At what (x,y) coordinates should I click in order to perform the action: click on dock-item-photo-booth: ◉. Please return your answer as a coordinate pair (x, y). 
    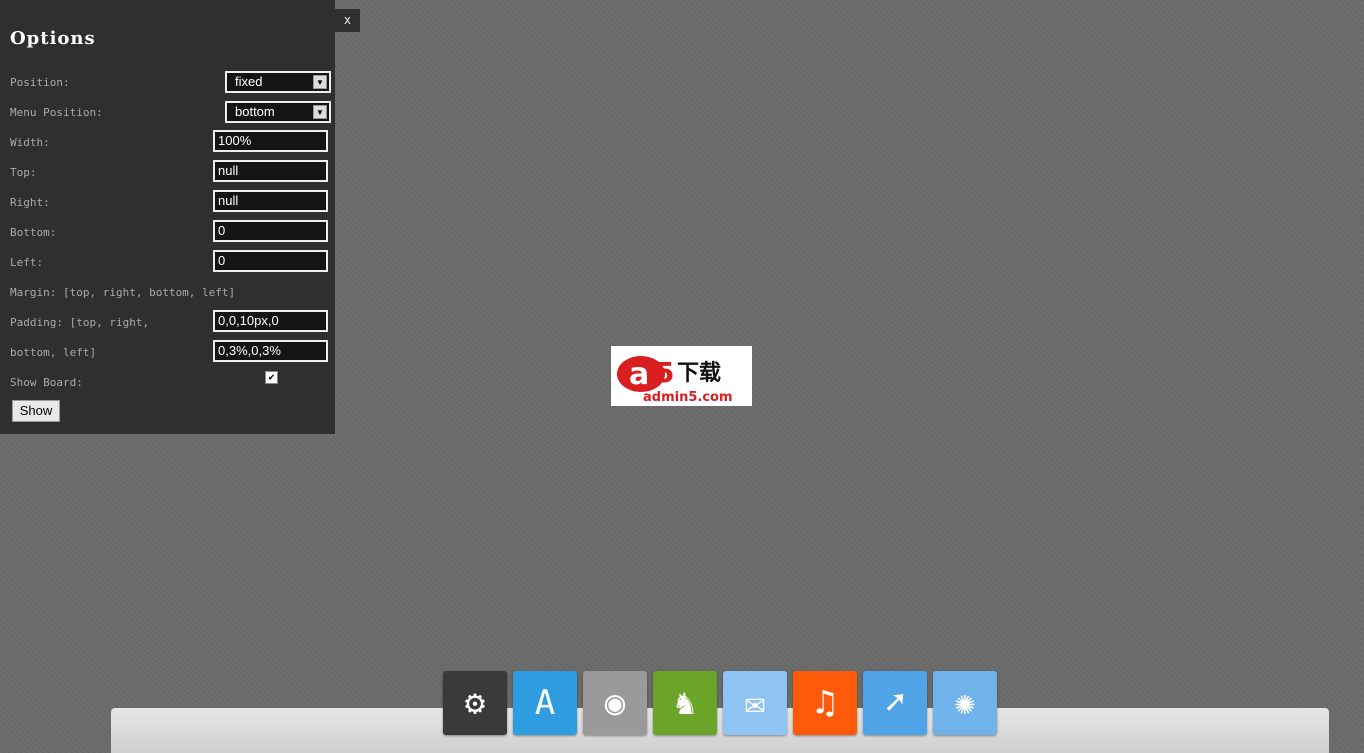
    Looking at the image, I should click on (615, 703).